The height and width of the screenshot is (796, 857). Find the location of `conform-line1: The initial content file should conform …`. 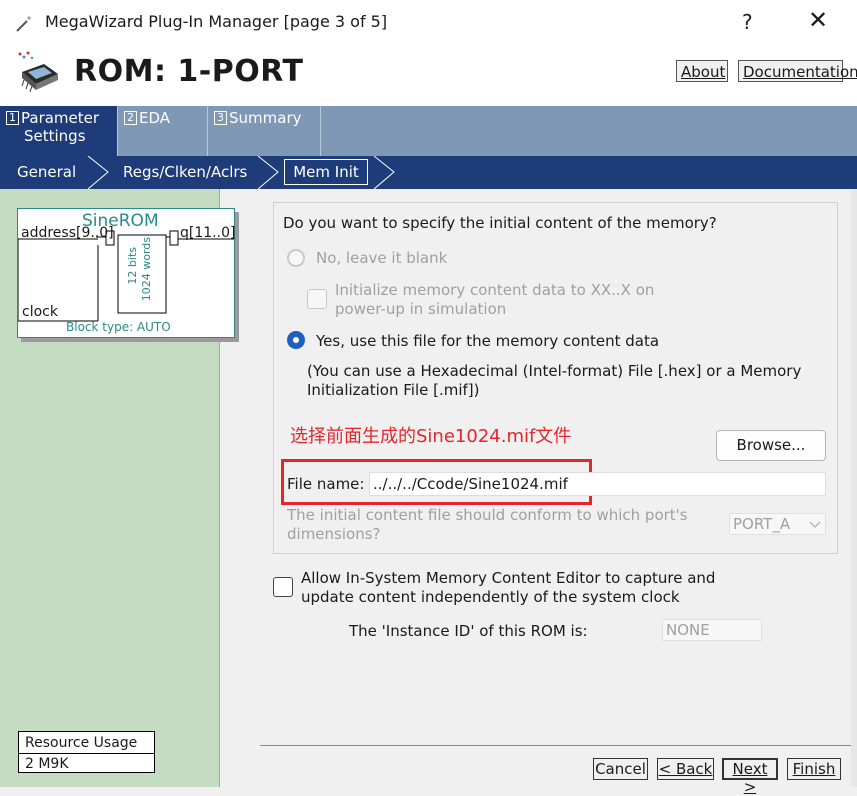

conform-line1: The initial content file should conform … is located at coordinates (487, 515).